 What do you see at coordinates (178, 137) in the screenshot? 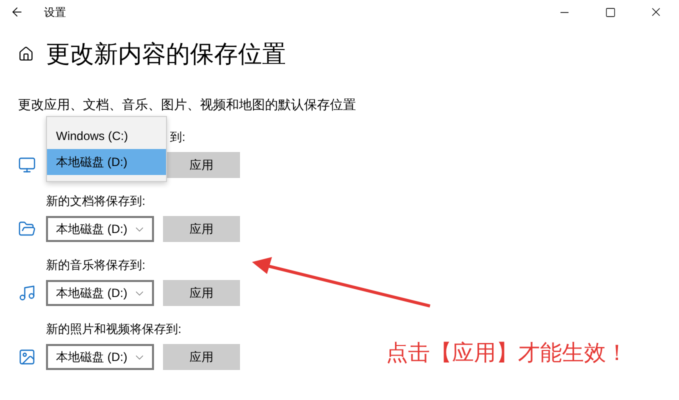
I see `section-label: 到:` at bounding box center [178, 137].